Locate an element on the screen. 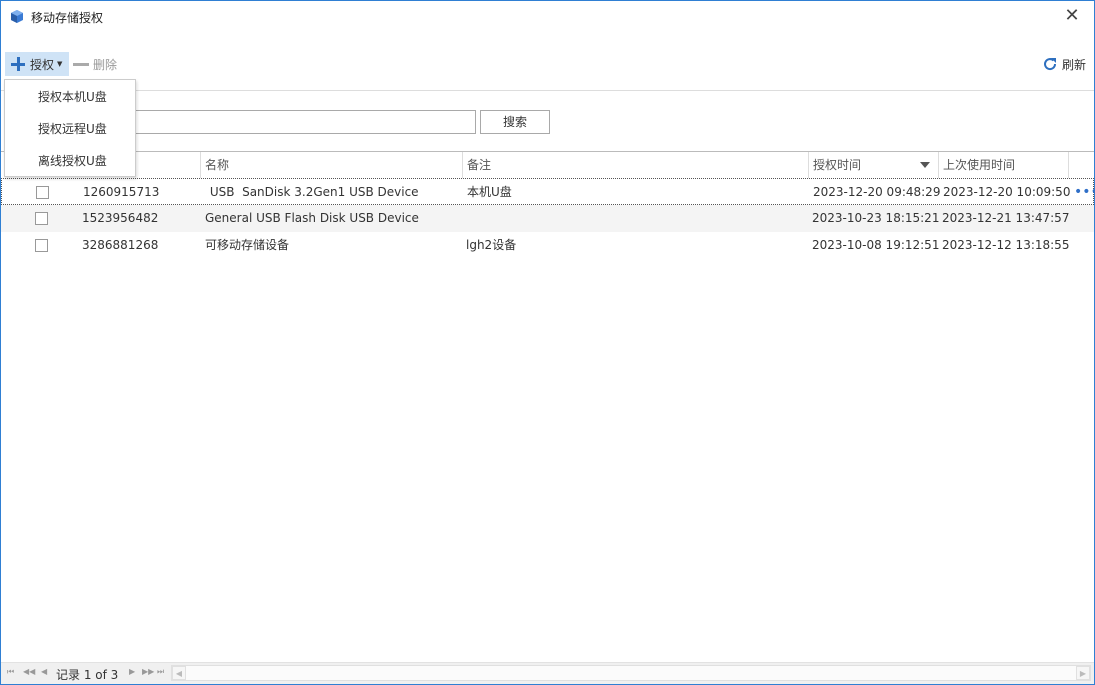 The width and height of the screenshot is (1095, 685). header-note: 备注 is located at coordinates (636, 165).